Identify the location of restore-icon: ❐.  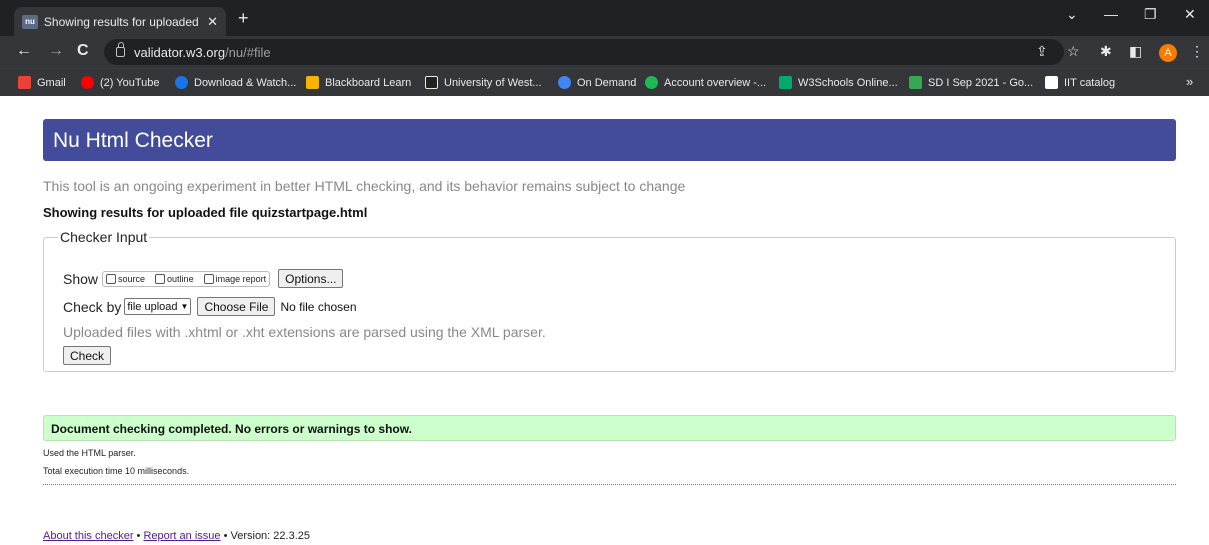
(1150, 14).